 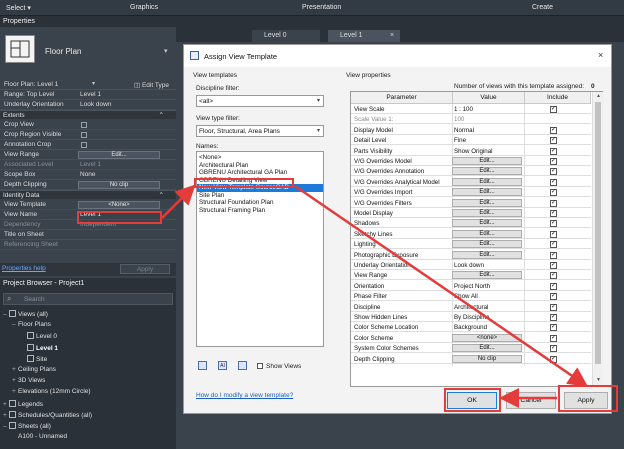 What do you see at coordinates (88, 175) in the screenshot?
I see `property-value: None` at bounding box center [88, 175].